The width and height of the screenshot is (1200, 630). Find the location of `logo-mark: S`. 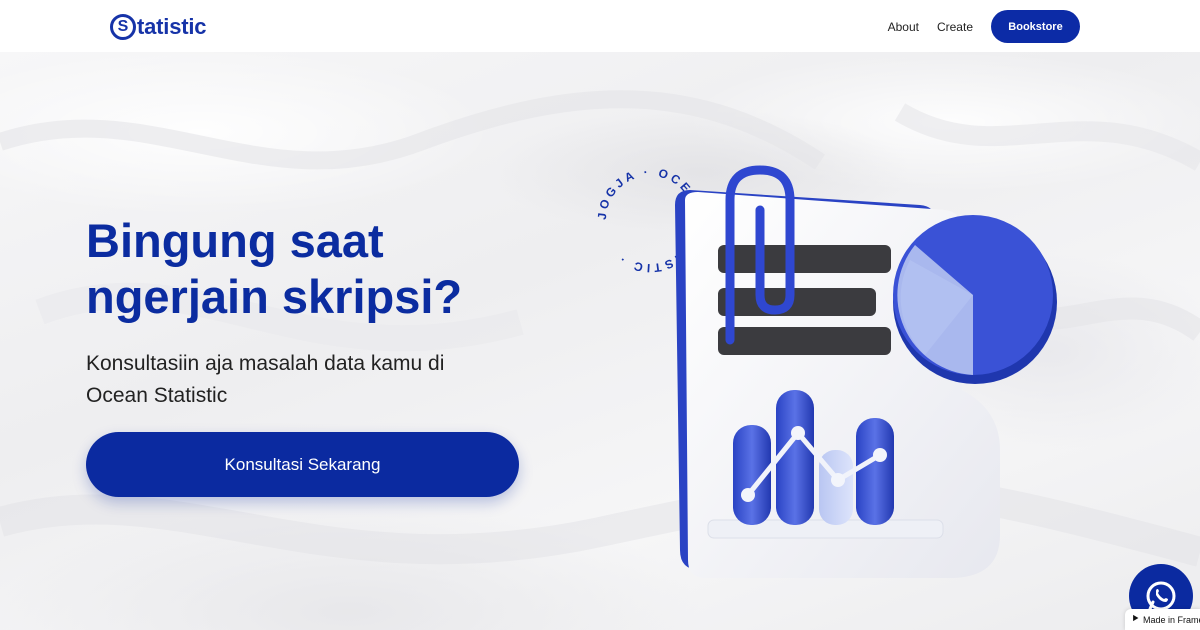

logo-mark: S is located at coordinates (123, 27).